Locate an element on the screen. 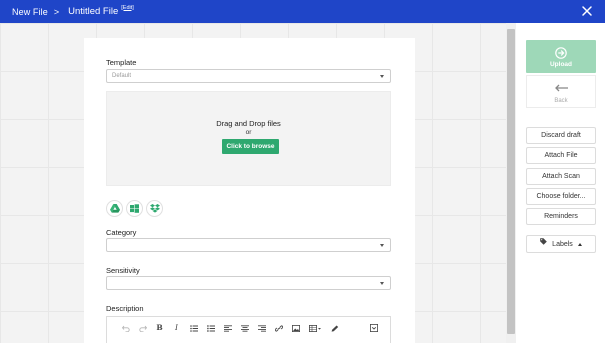 The width and height of the screenshot is (605, 343). sensitivity-label: Sensitivity is located at coordinates (123, 270).